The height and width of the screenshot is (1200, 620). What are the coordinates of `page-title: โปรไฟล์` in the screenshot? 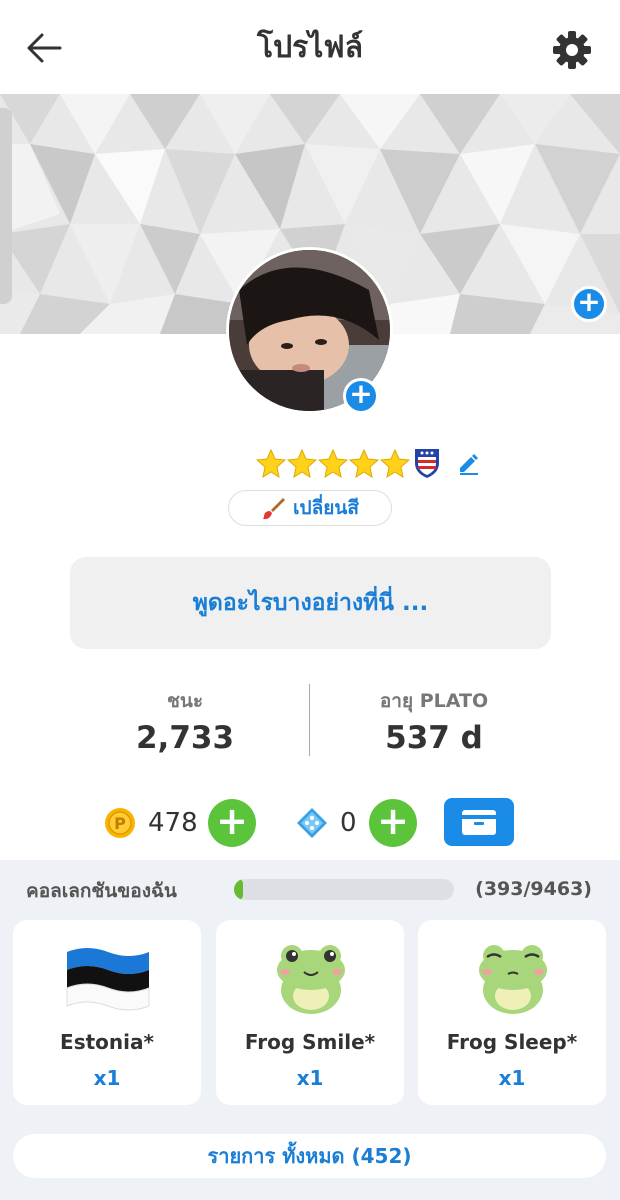 It's located at (310, 47).